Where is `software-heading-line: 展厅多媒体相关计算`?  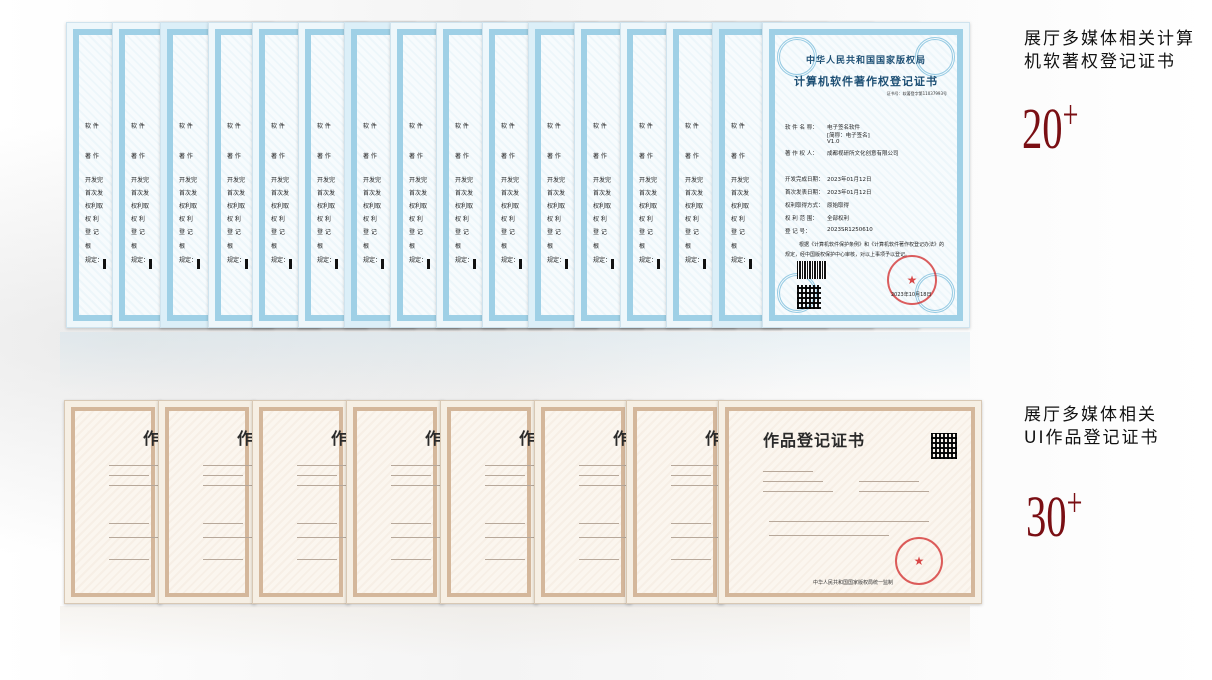 software-heading-line: 展厅多媒体相关计算 is located at coordinates (1109, 39).